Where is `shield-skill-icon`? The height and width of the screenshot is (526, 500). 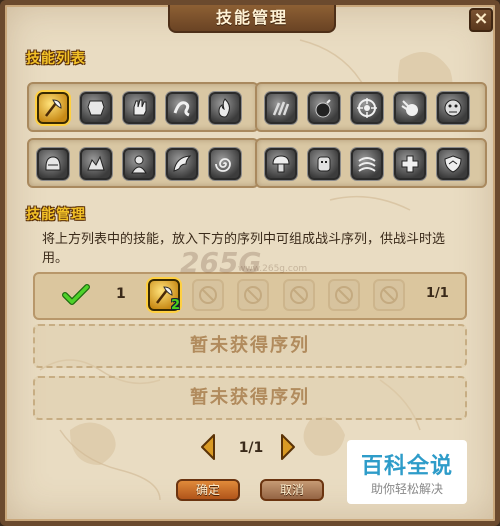 shield-skill-icon is located at coordinates (453, 164).